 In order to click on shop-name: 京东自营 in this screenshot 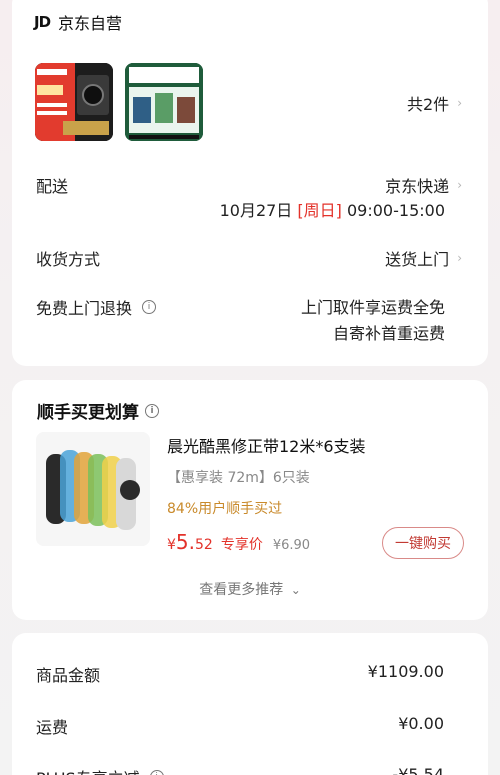, I will do `click(90, 23)`.